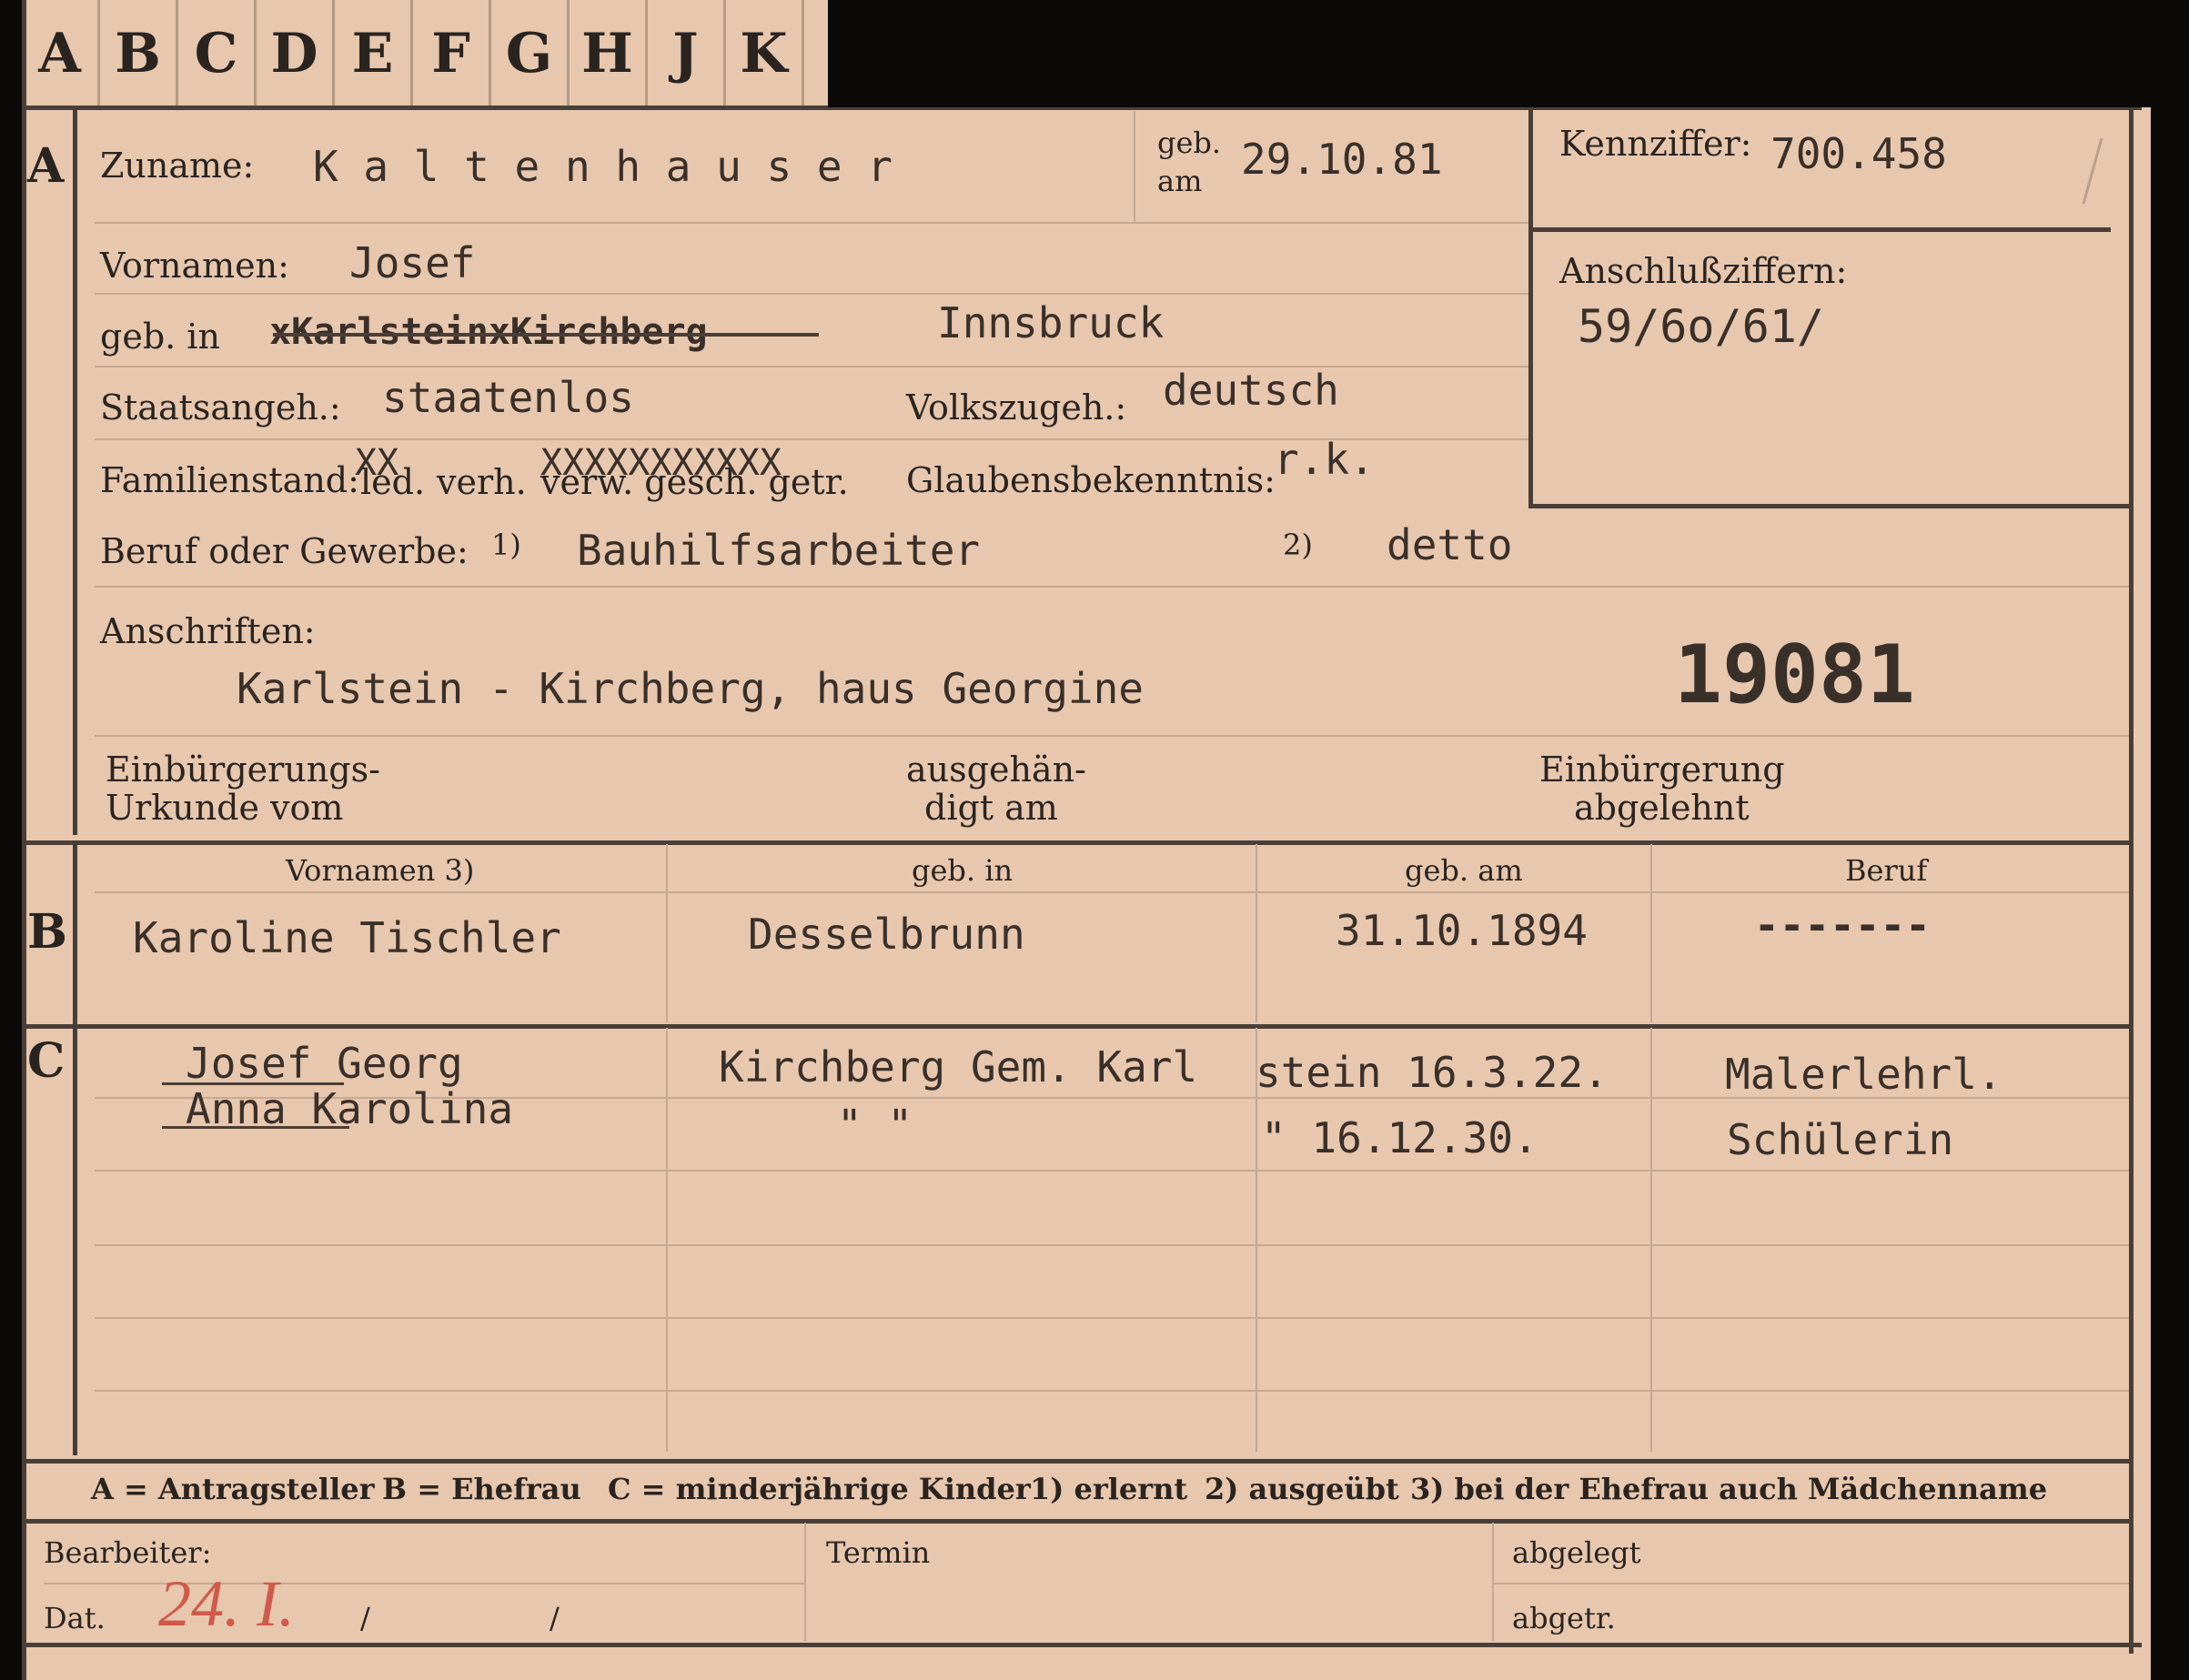 Image resolution: width=2189 pixels, height=1680 pixels. Describe the element at coordinates (991, 808) in the screenshot. I see `ausg-label-2: digt am` at that location.